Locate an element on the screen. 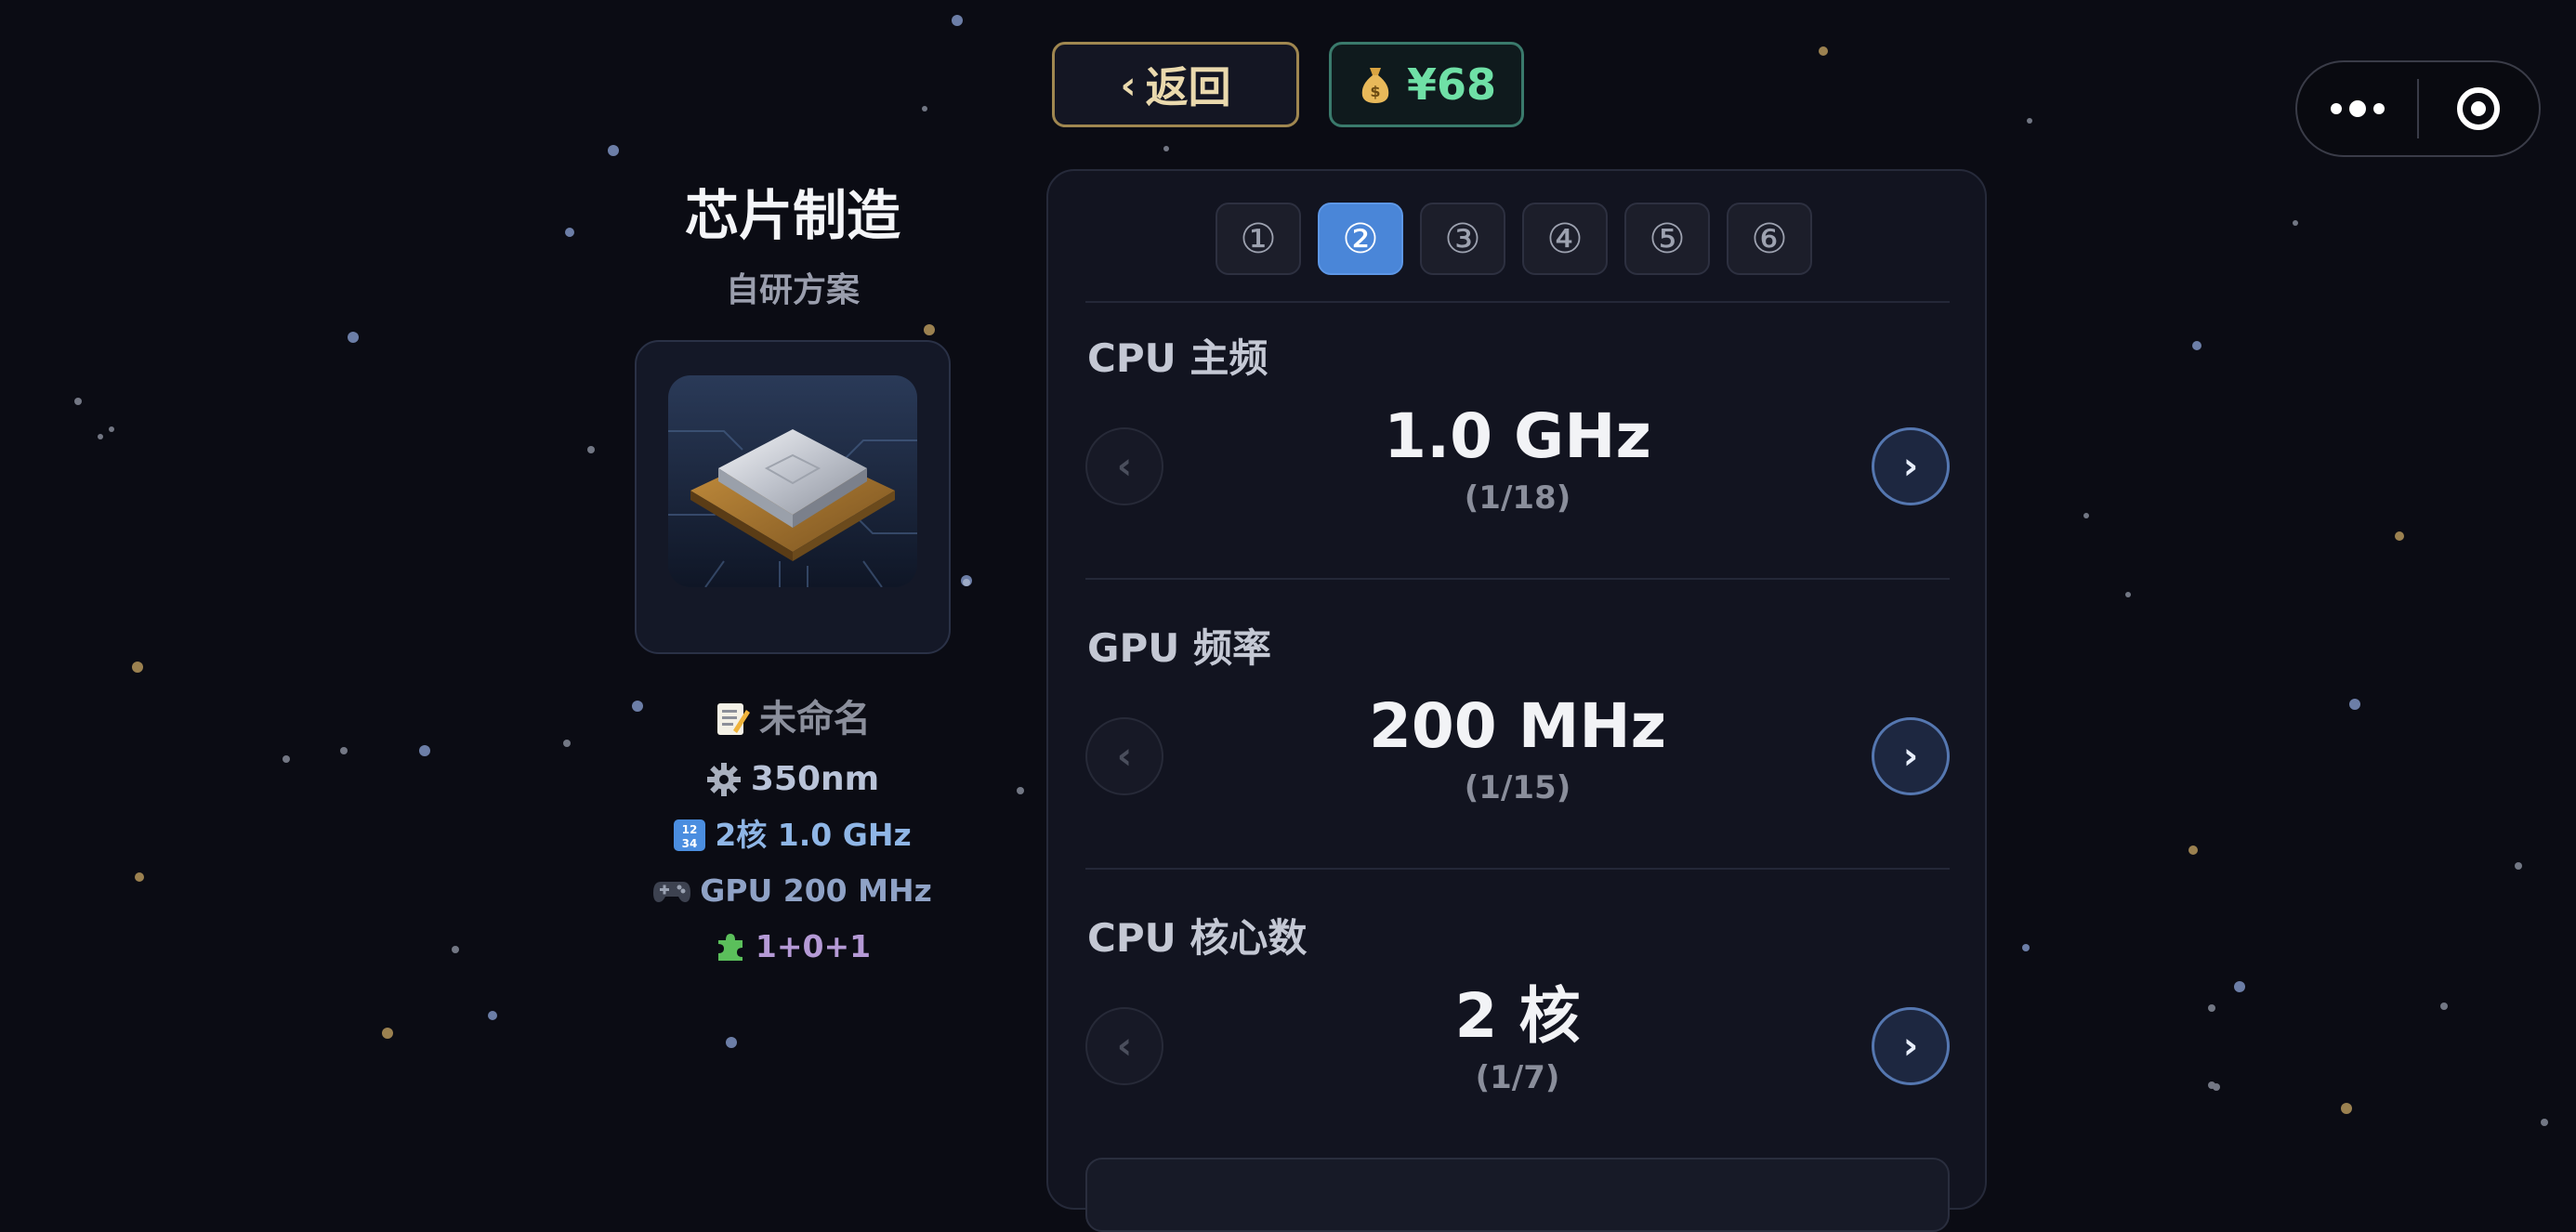 The height and width of the screenshot is (1232, 2576). chip-modules: 1+0+1 is located at coordinates (813, 946).